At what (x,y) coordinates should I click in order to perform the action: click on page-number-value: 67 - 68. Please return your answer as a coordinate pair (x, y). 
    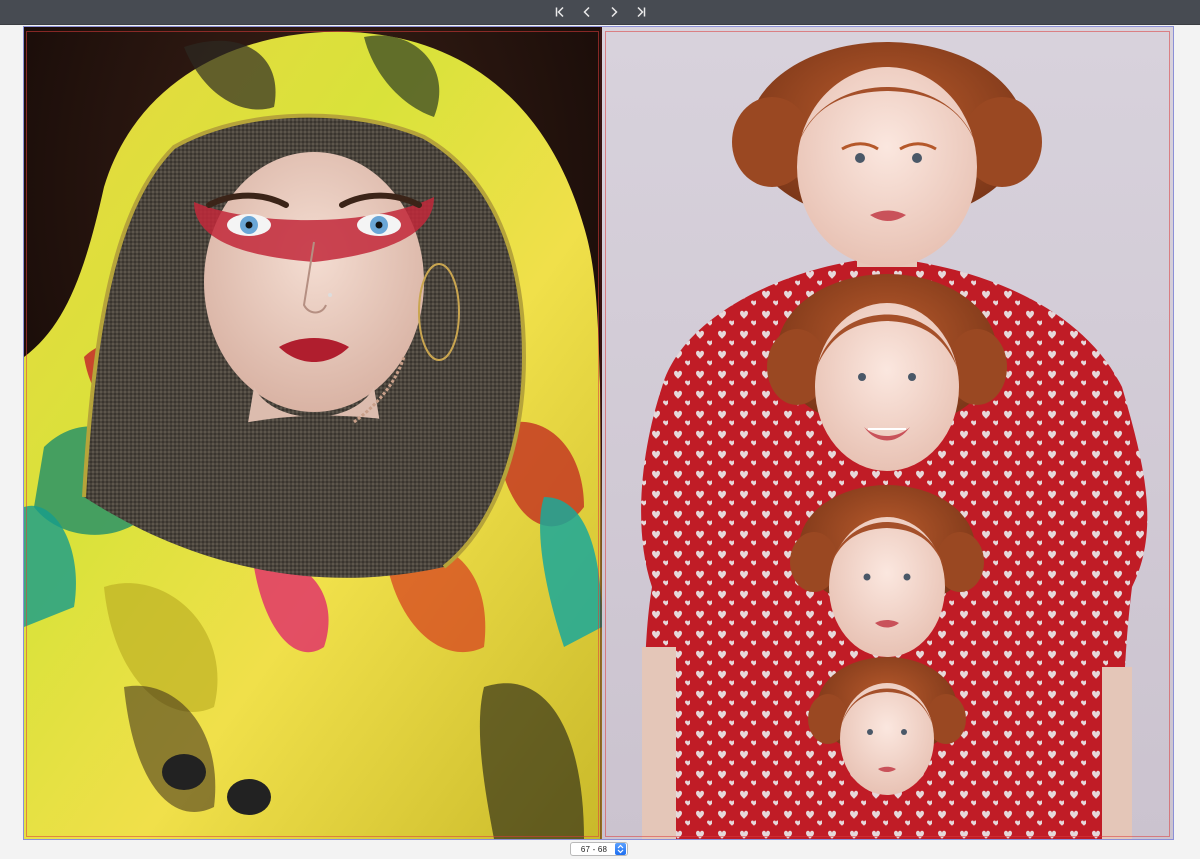
    Looking at the image, I should click on (594, 849).